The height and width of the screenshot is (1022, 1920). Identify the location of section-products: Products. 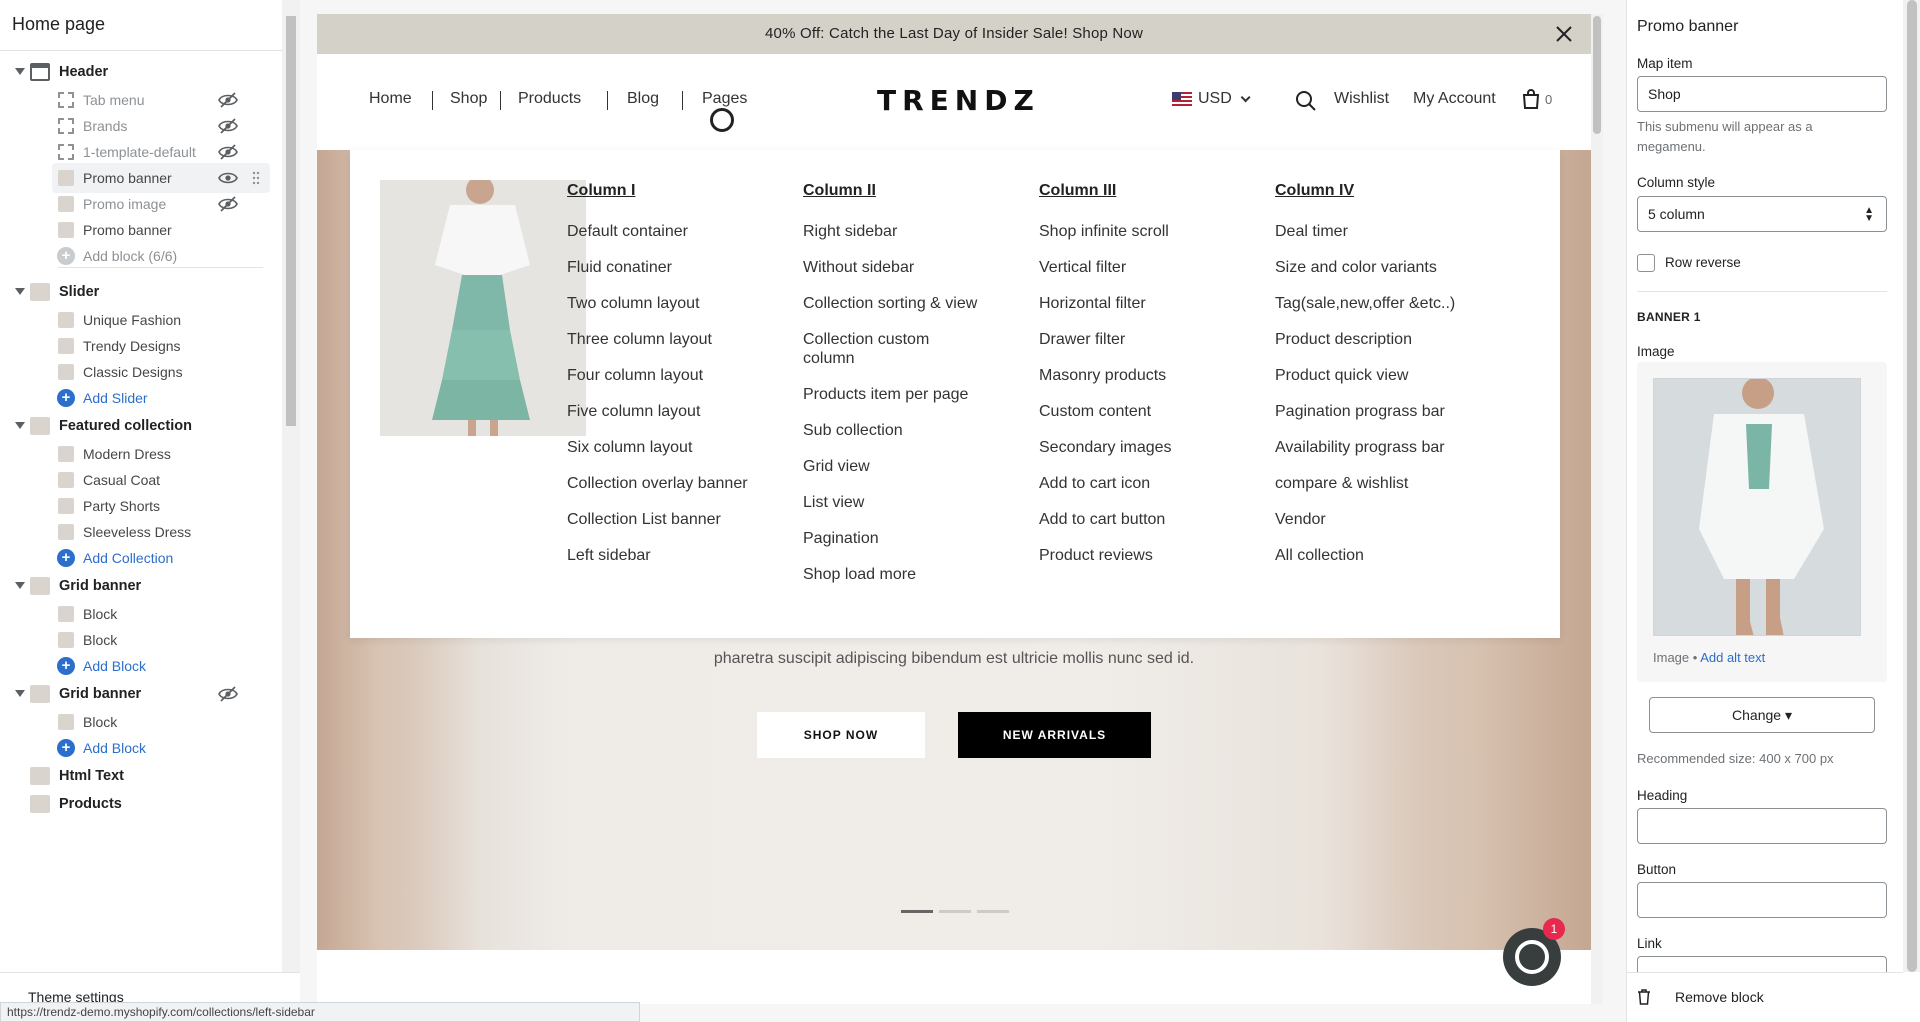
(135, 804).